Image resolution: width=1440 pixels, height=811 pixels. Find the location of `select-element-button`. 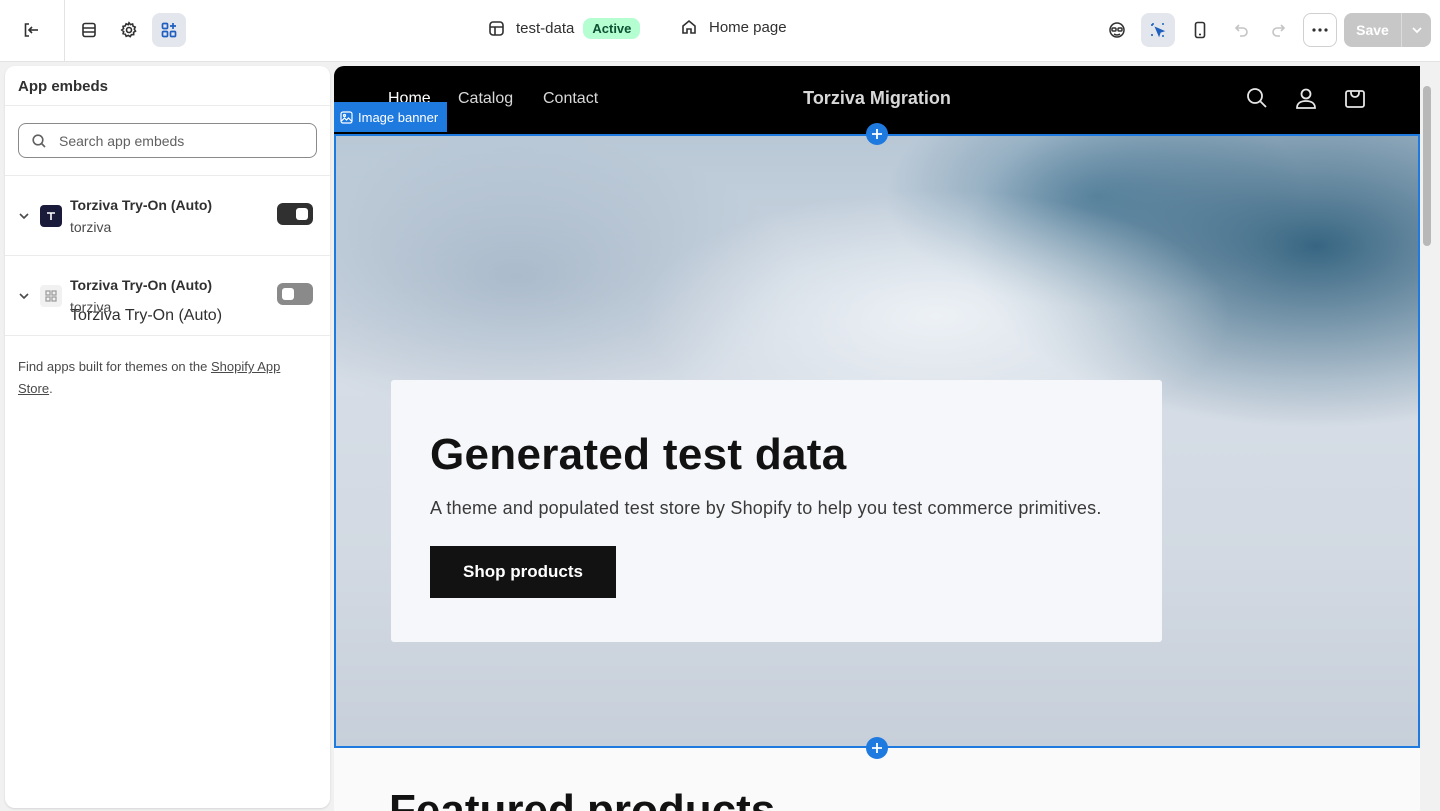

select-element-button is located at coordinates (1158, 30).